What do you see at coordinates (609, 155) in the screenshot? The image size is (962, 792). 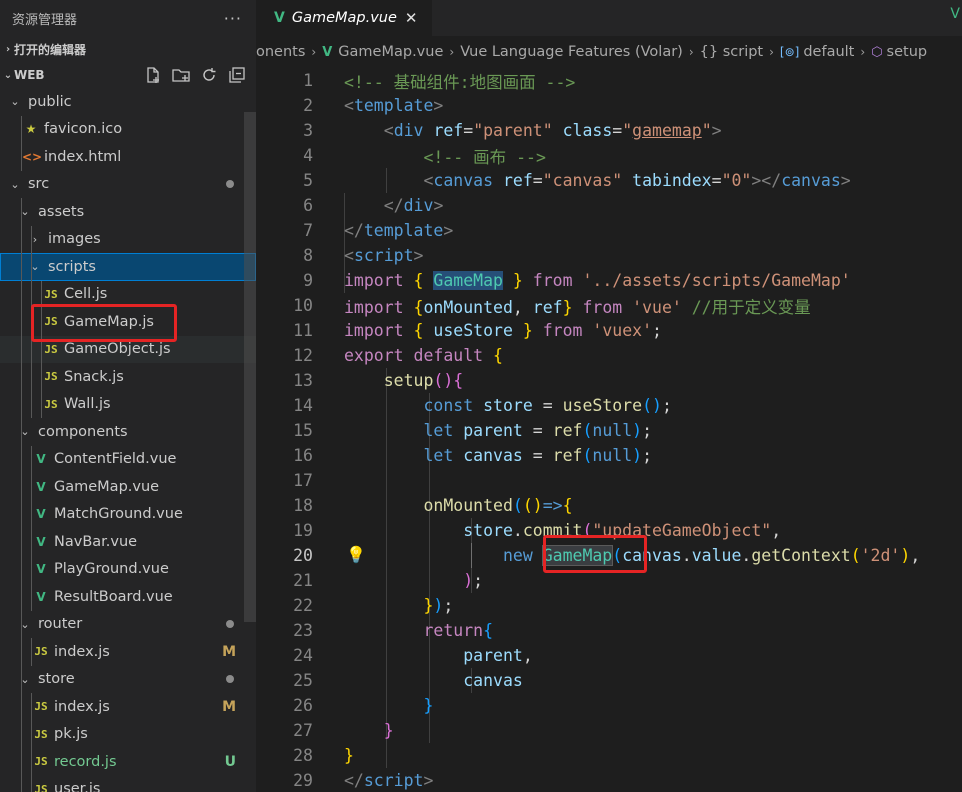 I see `code-line: 4 <!-- 画布 -->` at bounding box center [609, 155].